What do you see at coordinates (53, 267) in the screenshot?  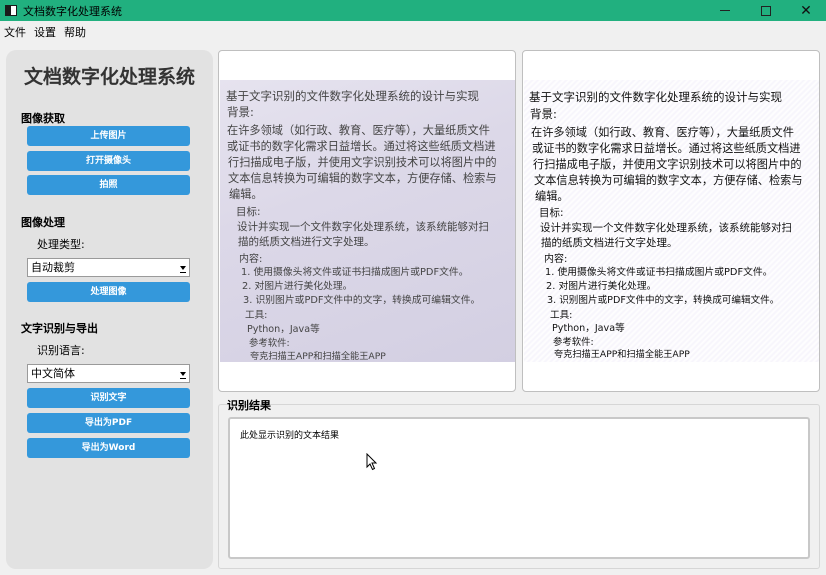 I see `process-type-value: 自动裁剪` at bounding box center [53, 267].